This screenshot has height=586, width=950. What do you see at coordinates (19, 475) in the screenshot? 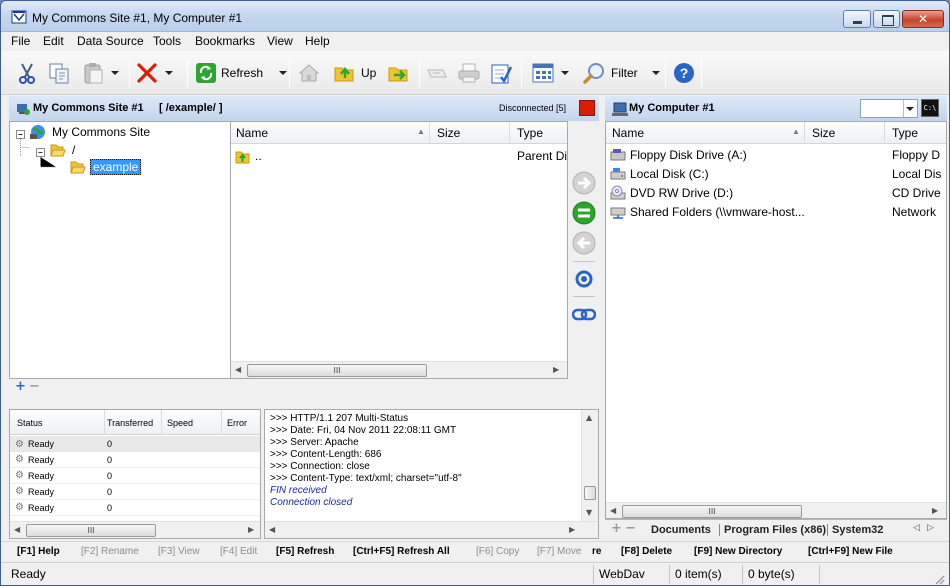
I see `gear-icon: ⚙` at bounding box center [19, 475].